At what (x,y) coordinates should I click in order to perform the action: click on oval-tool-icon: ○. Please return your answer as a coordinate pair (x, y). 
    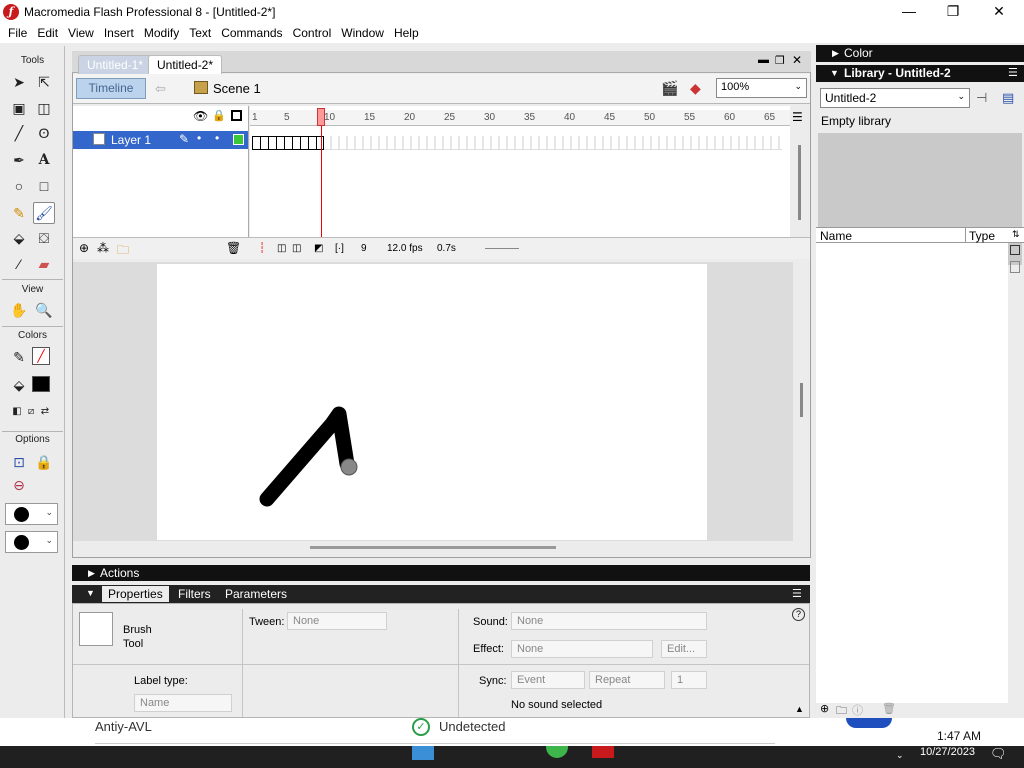
    Looking at the image, I should click on (19, 186).